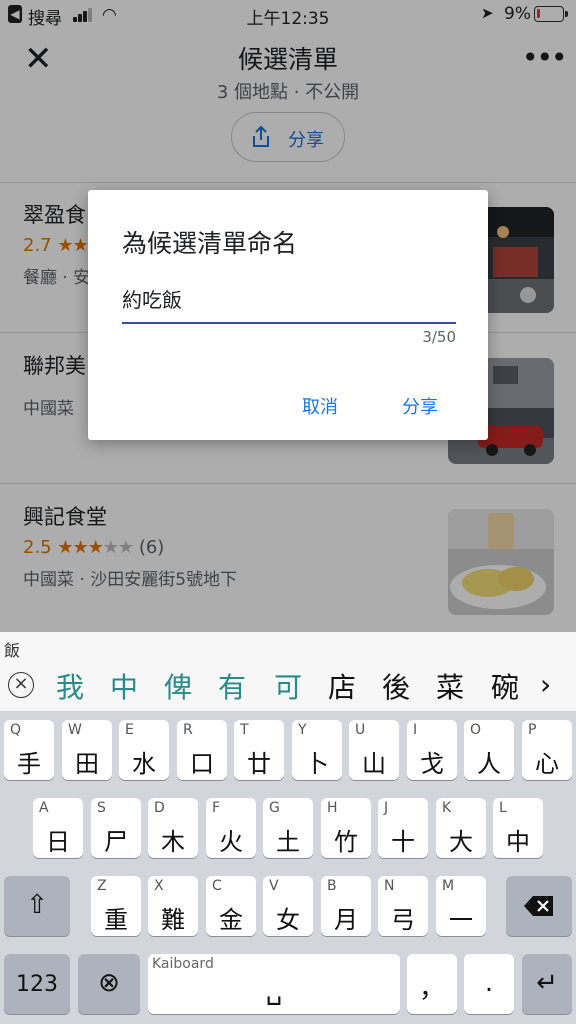  I want to click on key: P心, so click(547, 750).